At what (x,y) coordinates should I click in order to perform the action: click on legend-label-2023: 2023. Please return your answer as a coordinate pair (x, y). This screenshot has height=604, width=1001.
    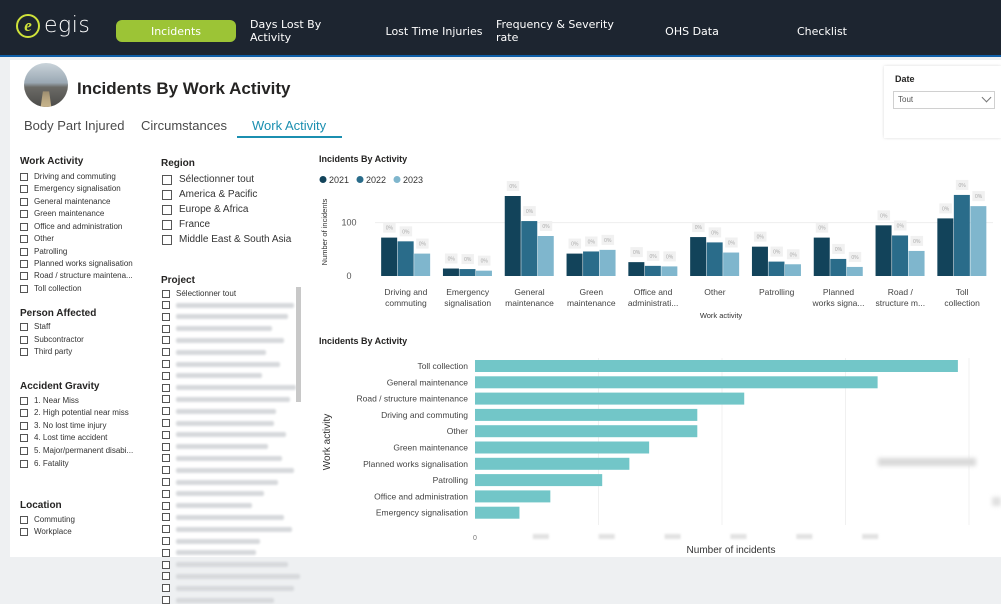
    Looking at the image, I should click on (413, 180).